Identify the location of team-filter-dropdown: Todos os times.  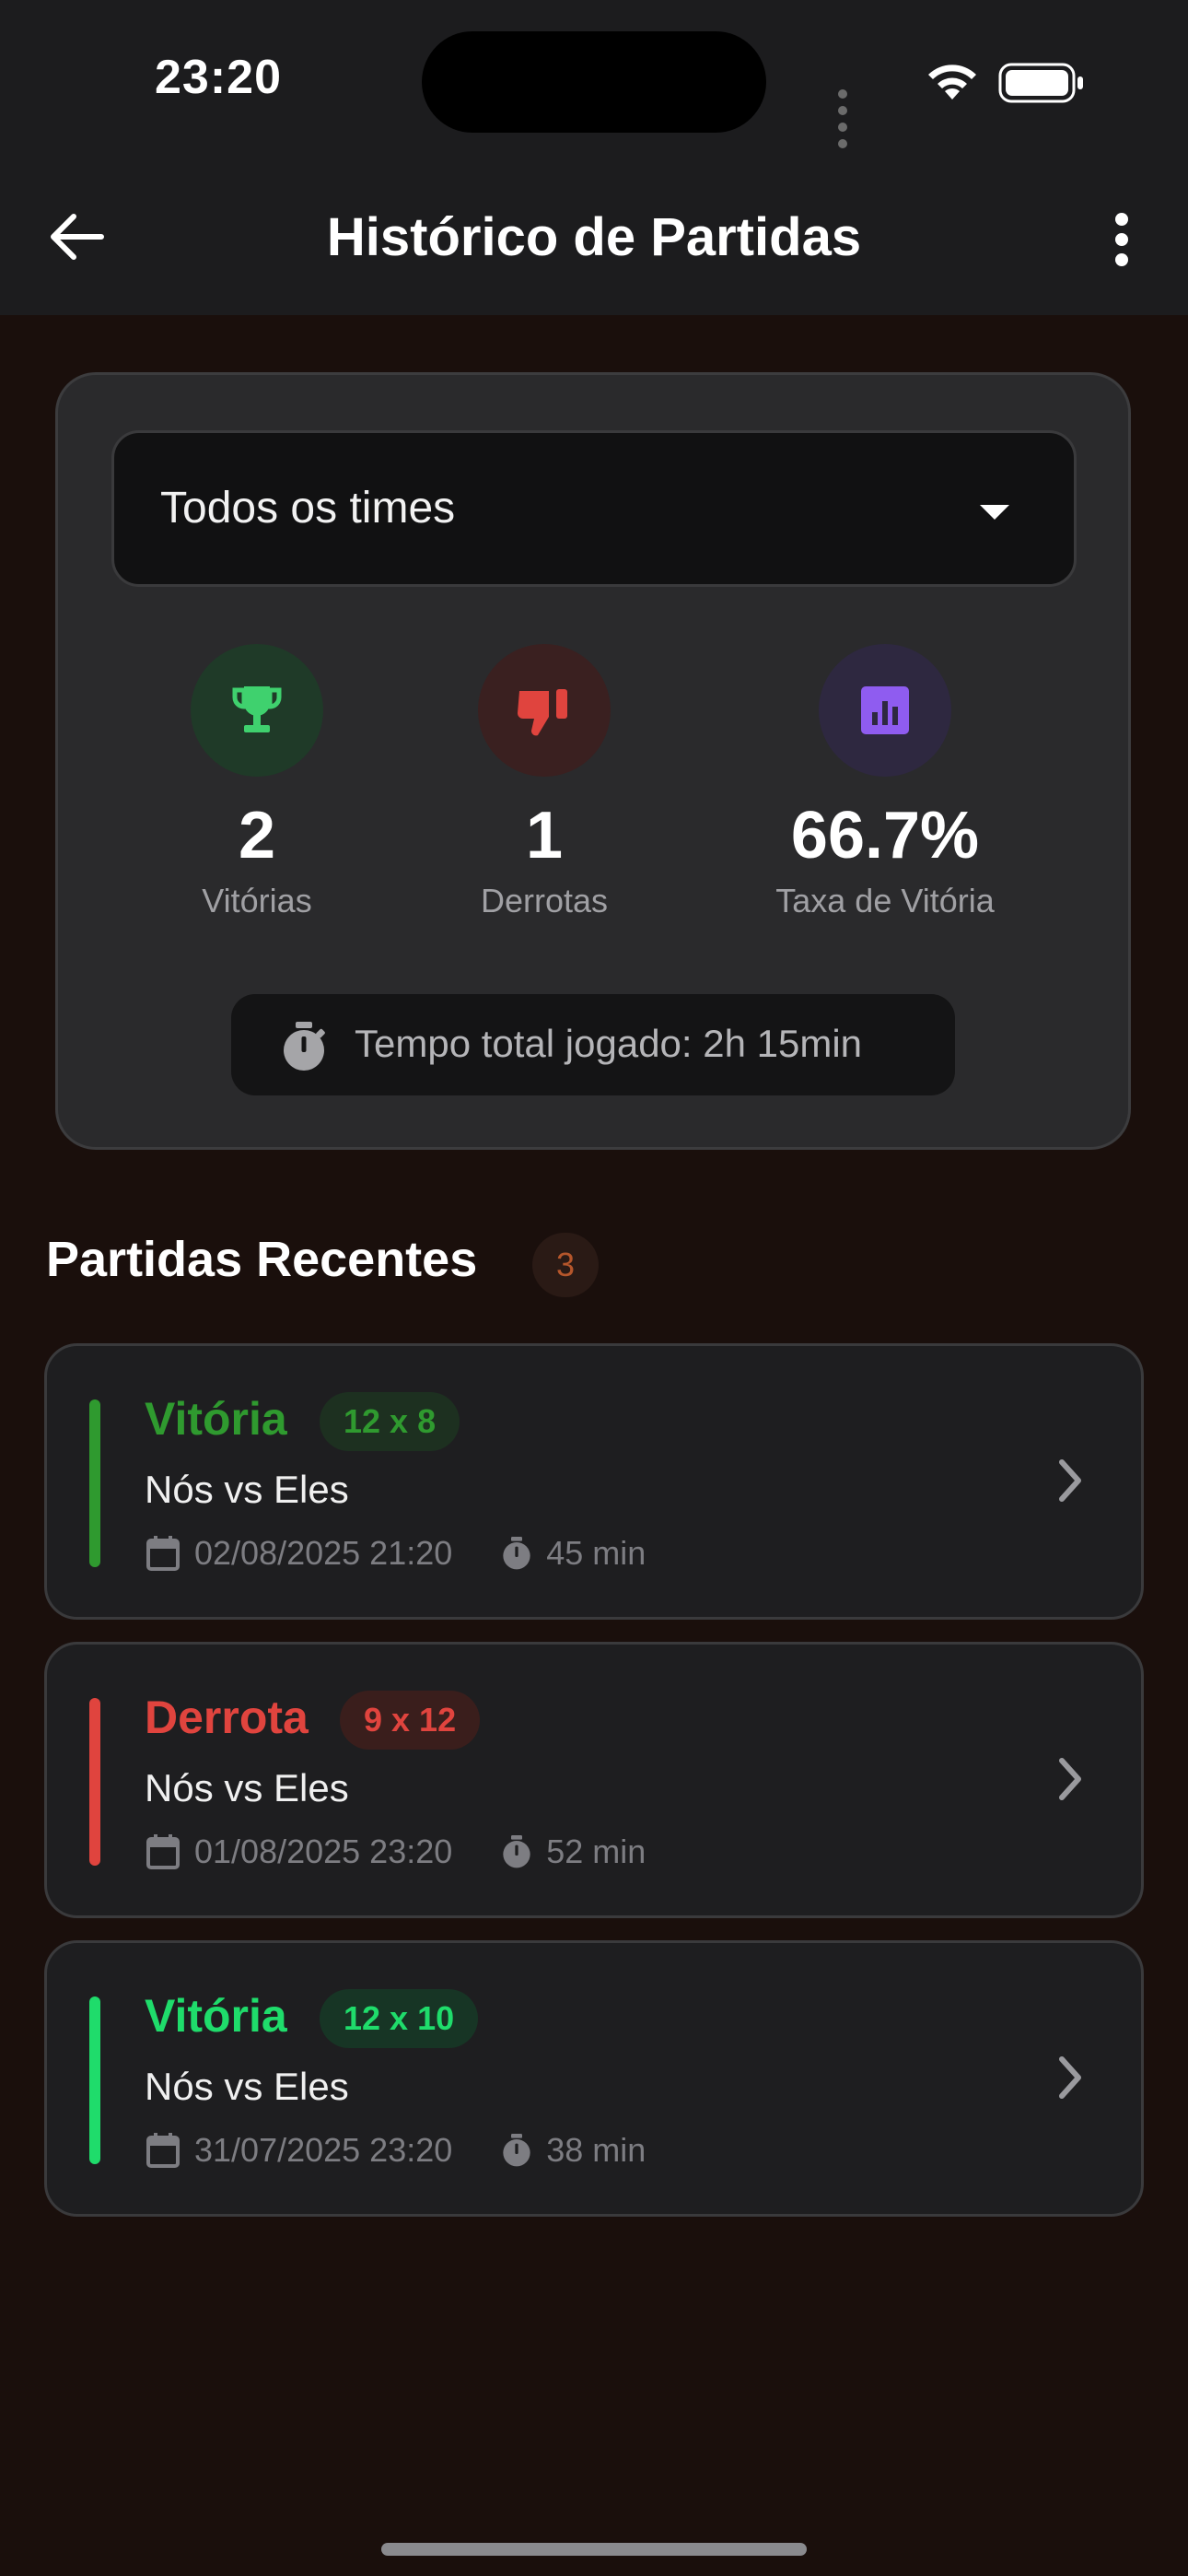
(594, 508).